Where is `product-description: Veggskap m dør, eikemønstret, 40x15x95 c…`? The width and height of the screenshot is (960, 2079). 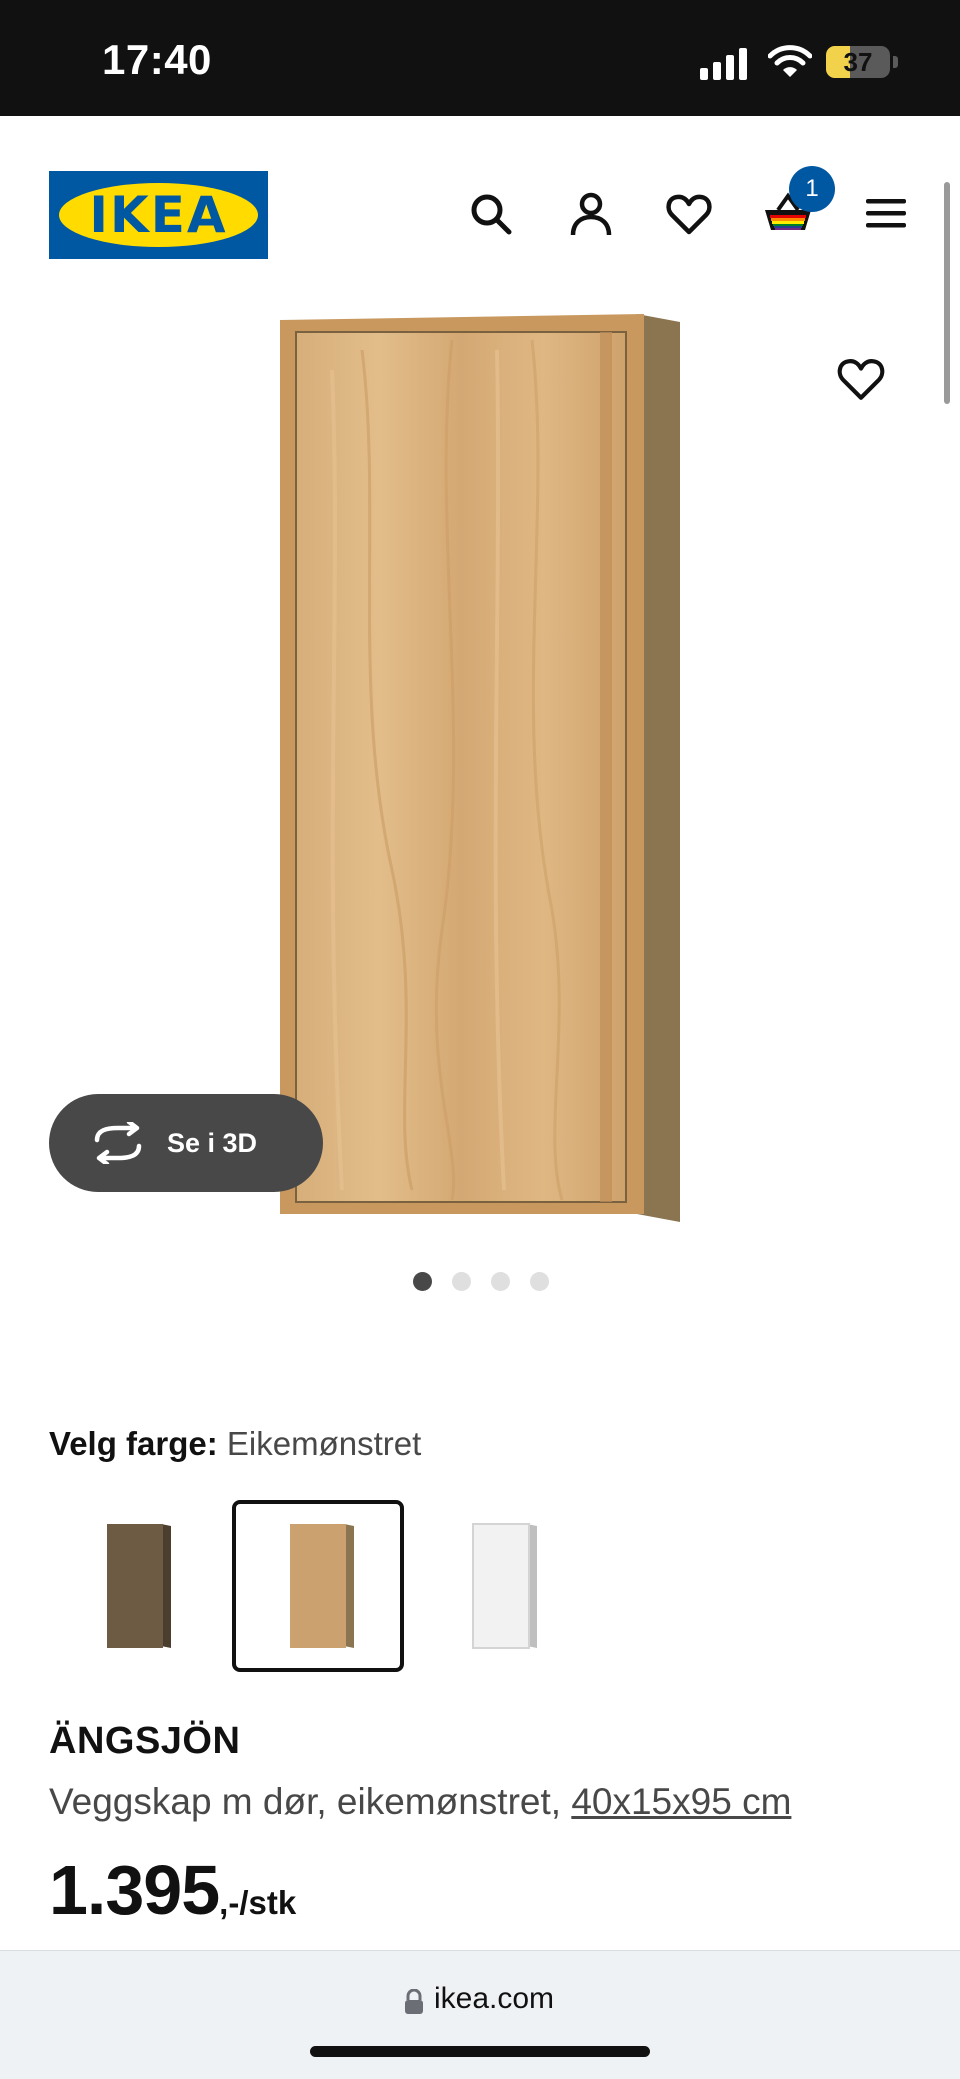
product-description: Veggskap m dør, eikemønstret, 40x15x95 c… is located at coordinates (420, 1802).